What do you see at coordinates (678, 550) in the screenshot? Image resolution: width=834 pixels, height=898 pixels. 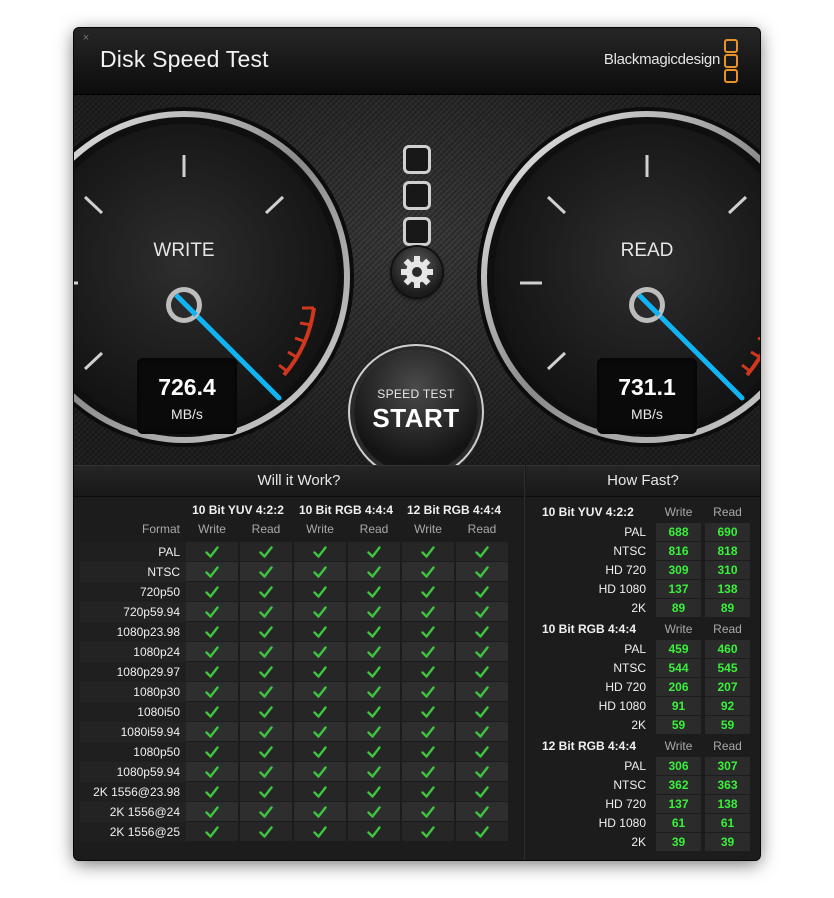 I see `write-speed-value: 816` at bounding box center [678, 550].